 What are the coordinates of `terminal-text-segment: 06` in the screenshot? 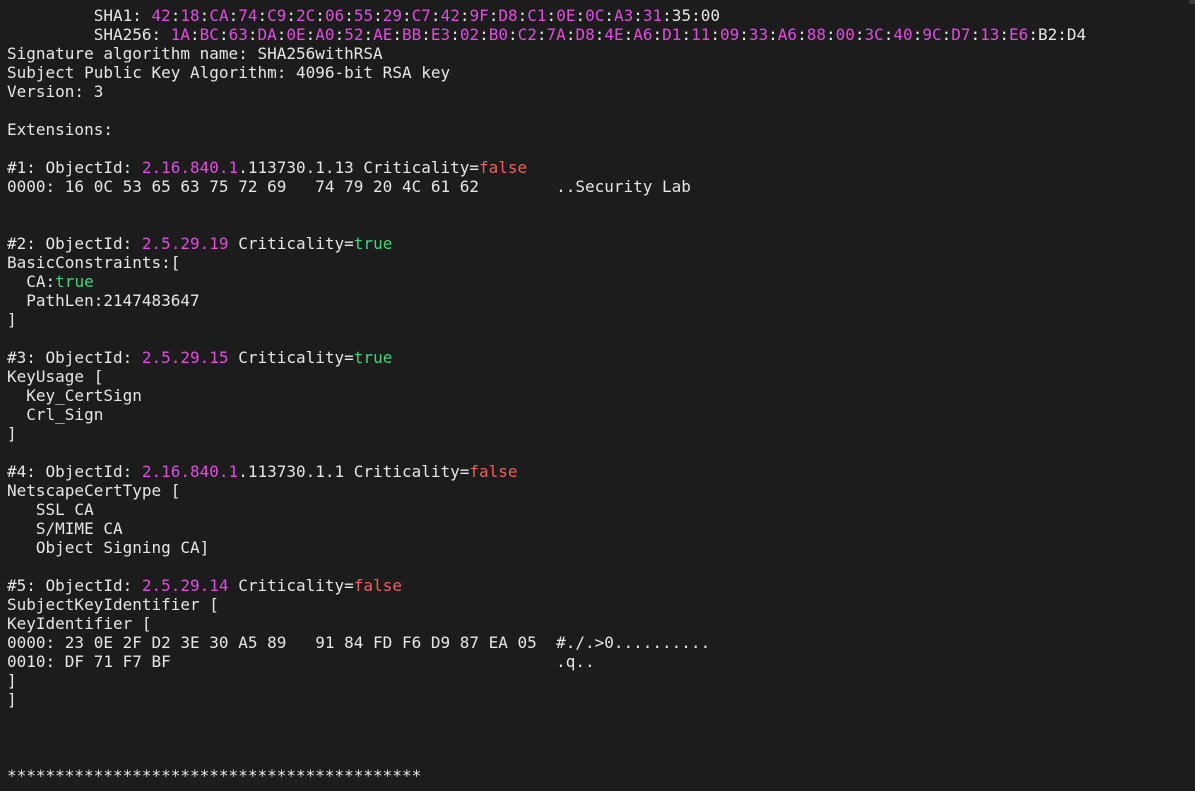 It's located at (334, 15).